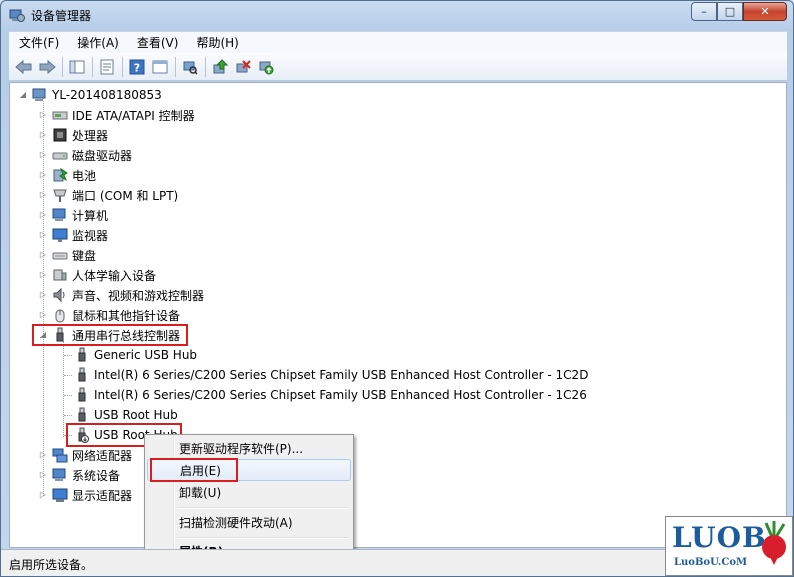  Describe the element at coordinates (249, 522) in the screenshot. I see `menu-scan-hardware: 扫描检测硬件改动(A)` at that location.